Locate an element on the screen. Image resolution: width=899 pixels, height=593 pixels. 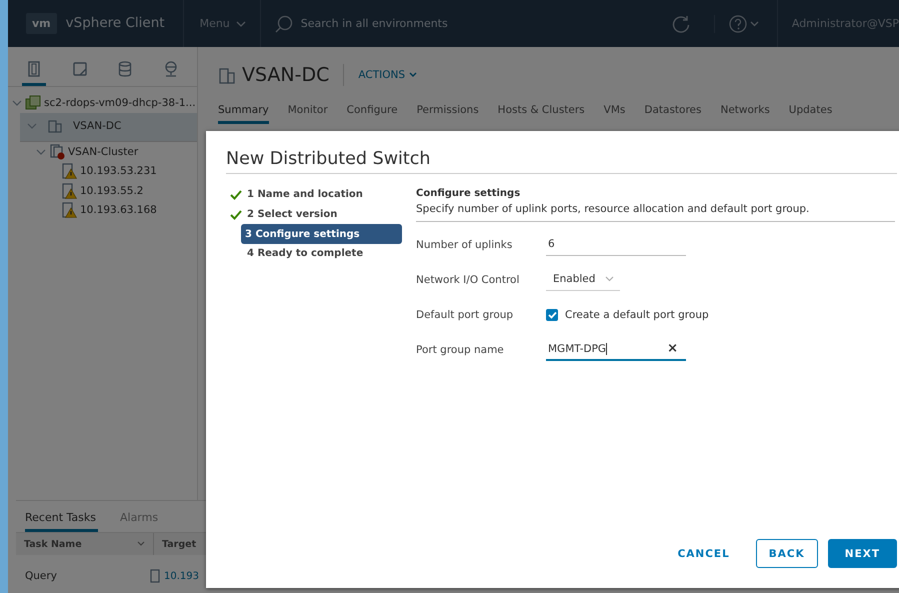
checkbox-label: Create a default port group is located at coordinates (637, 314).